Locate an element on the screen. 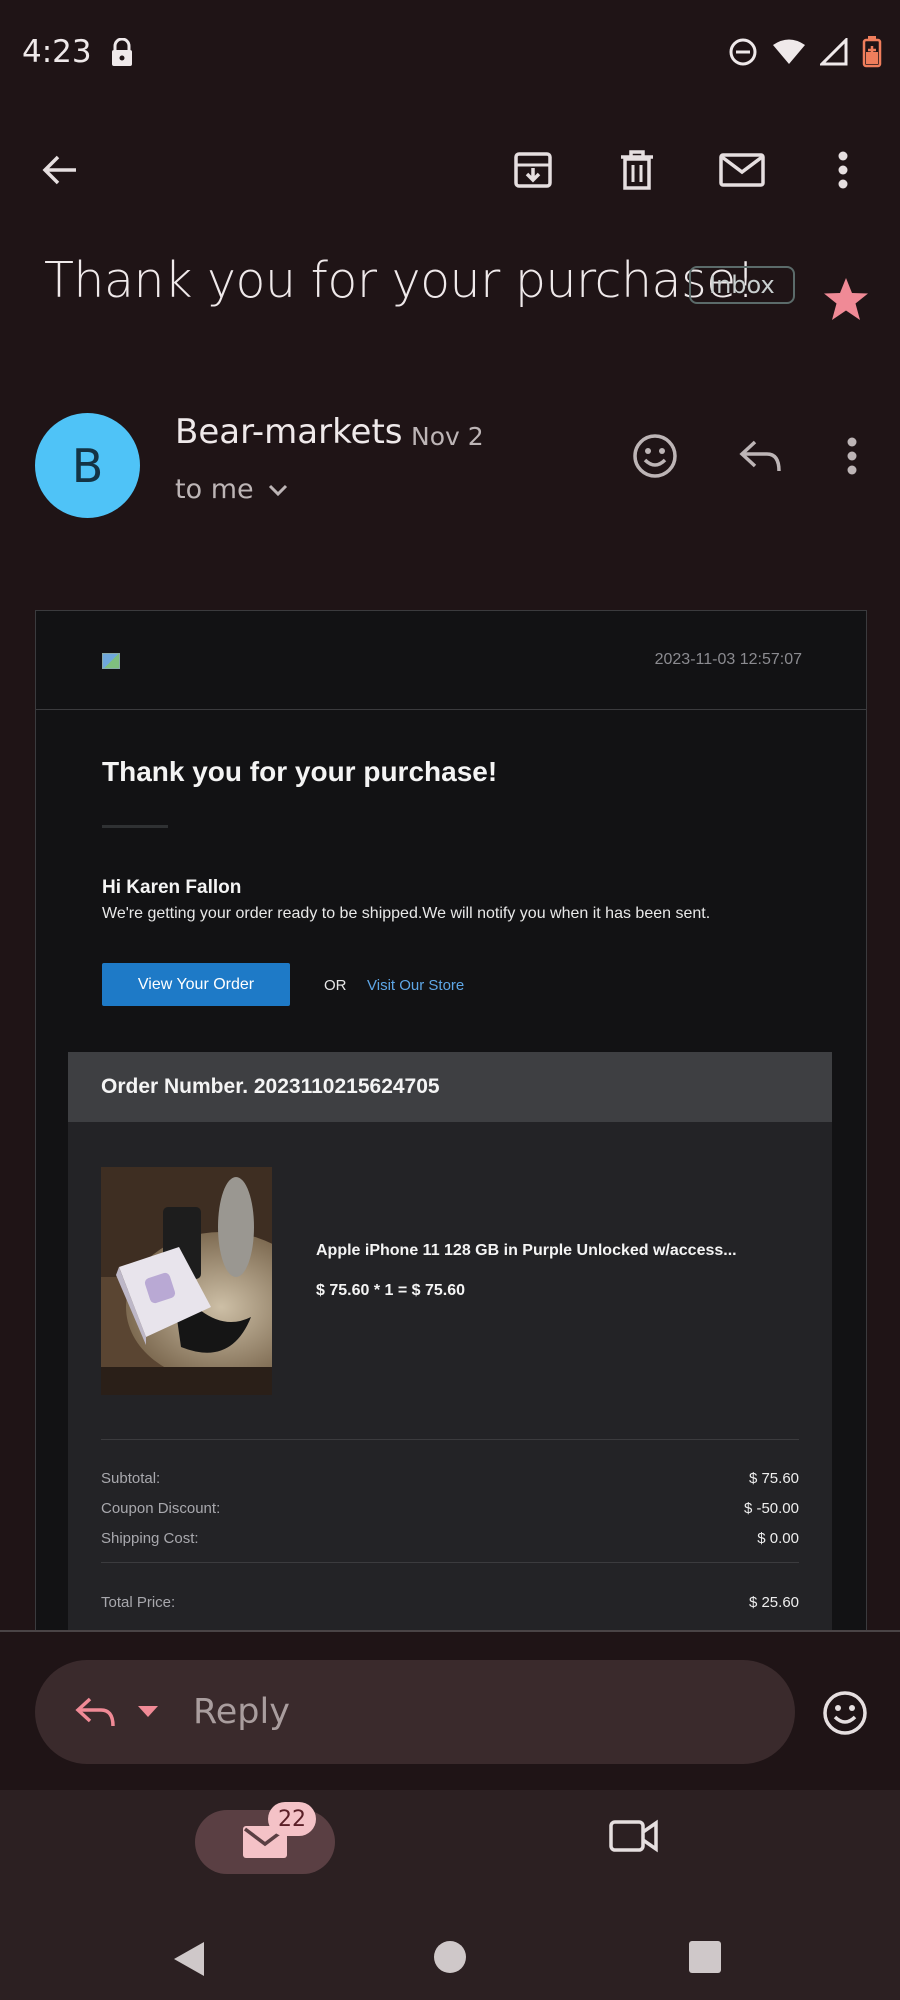 The height and width of the screenshot is (2000, 900). reply-button is located at coordinates (761, 456).